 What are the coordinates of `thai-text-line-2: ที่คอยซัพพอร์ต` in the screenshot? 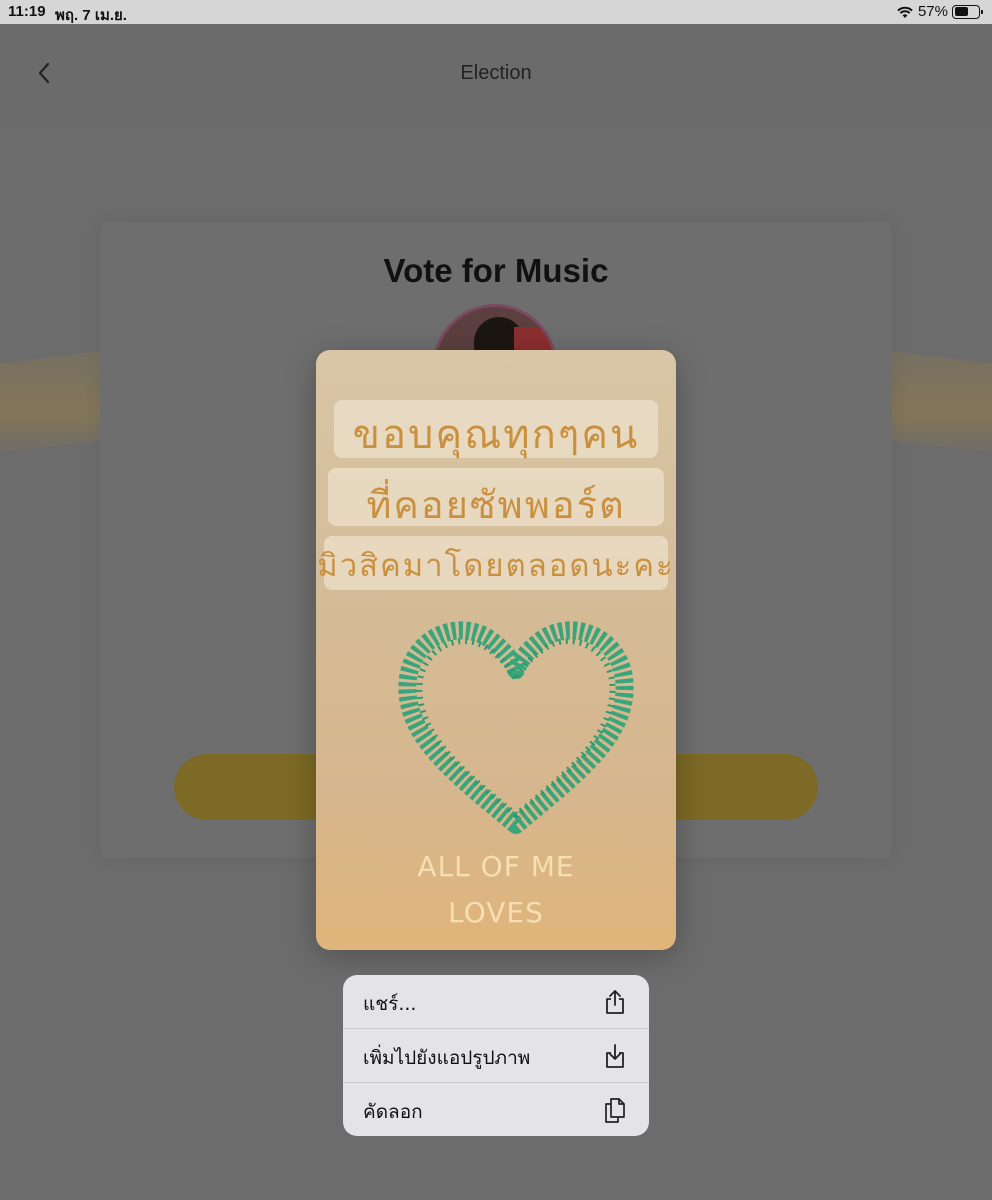 It's located at (496, 505).